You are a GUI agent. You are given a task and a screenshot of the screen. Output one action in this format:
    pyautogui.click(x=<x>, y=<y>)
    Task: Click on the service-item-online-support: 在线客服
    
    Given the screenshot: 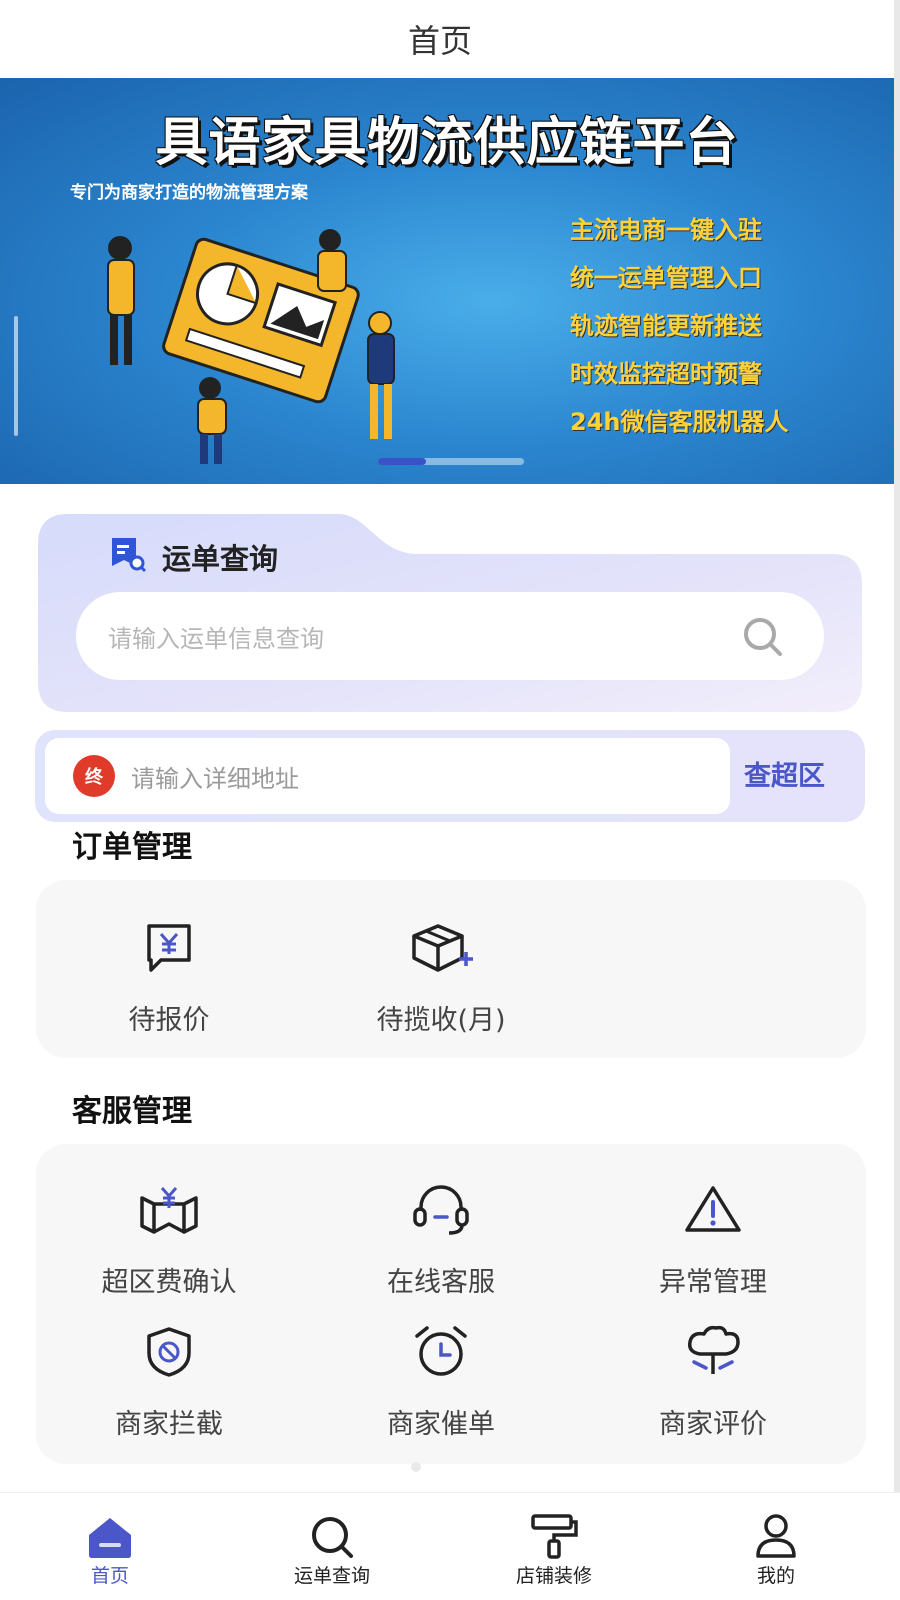 What is the action you would take?
    pyautogui.click(x=441, y=1239)
    